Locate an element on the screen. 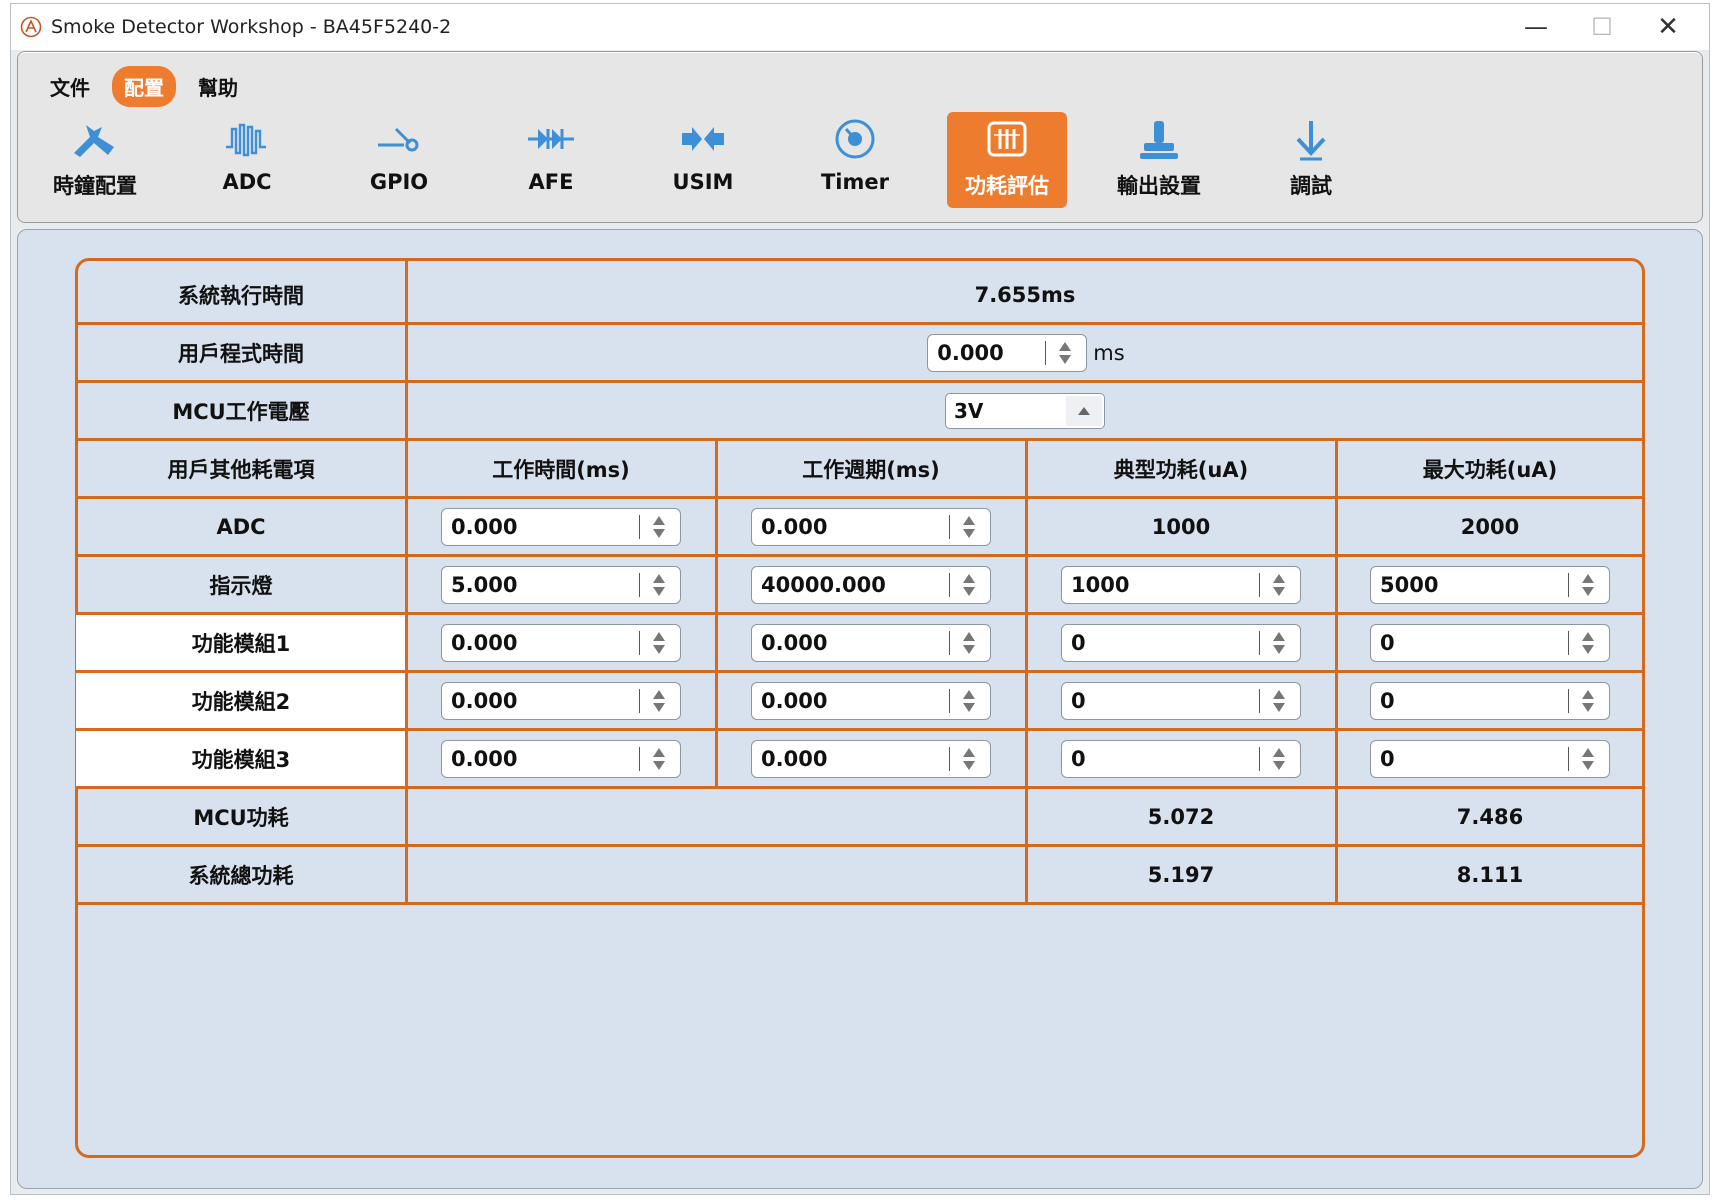 This screenshot has height=1200, width=1725. row-label: ADC is located at coordinates (241, 528).